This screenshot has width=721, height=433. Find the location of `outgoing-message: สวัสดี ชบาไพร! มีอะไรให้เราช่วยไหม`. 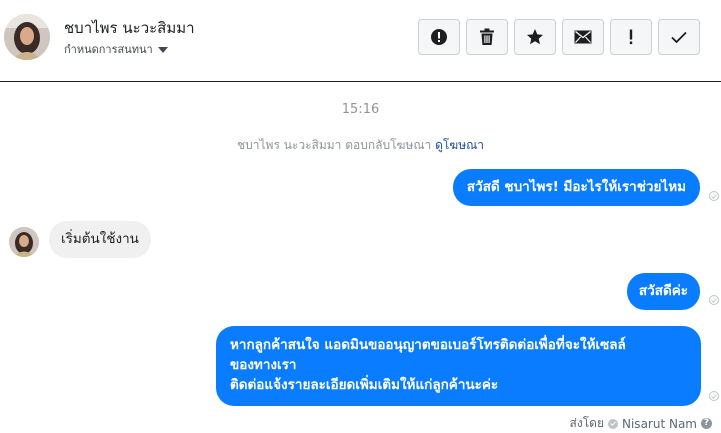

outgoing-message: สวัสดี ชบาไพร! มีอะไรให้เราช่วยไหม is located at coordinates (576, 187).